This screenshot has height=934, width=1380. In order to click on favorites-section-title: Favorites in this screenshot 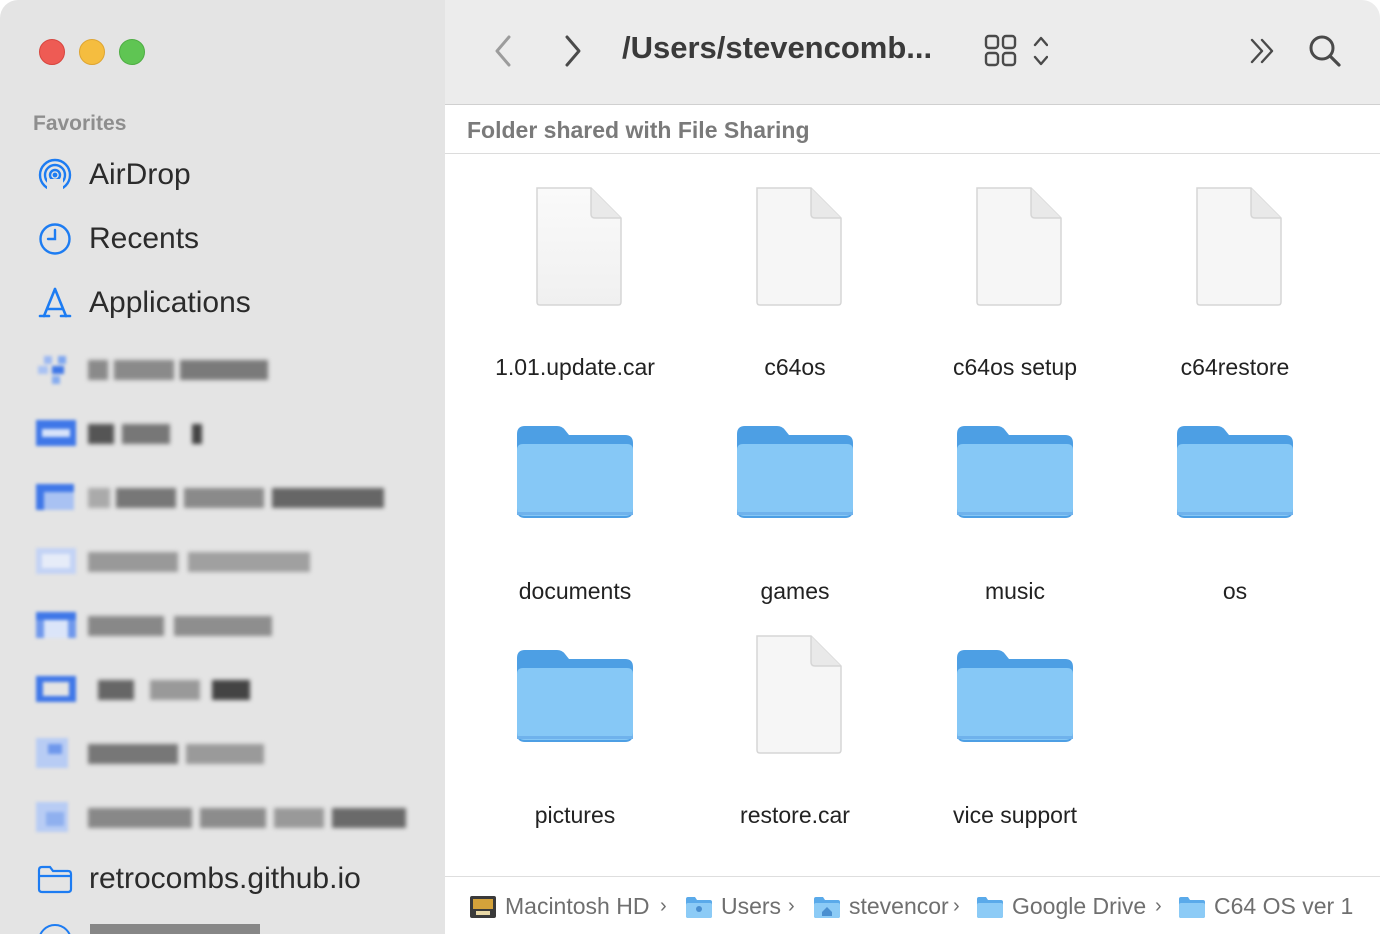, I will do `click(80, 123)`.